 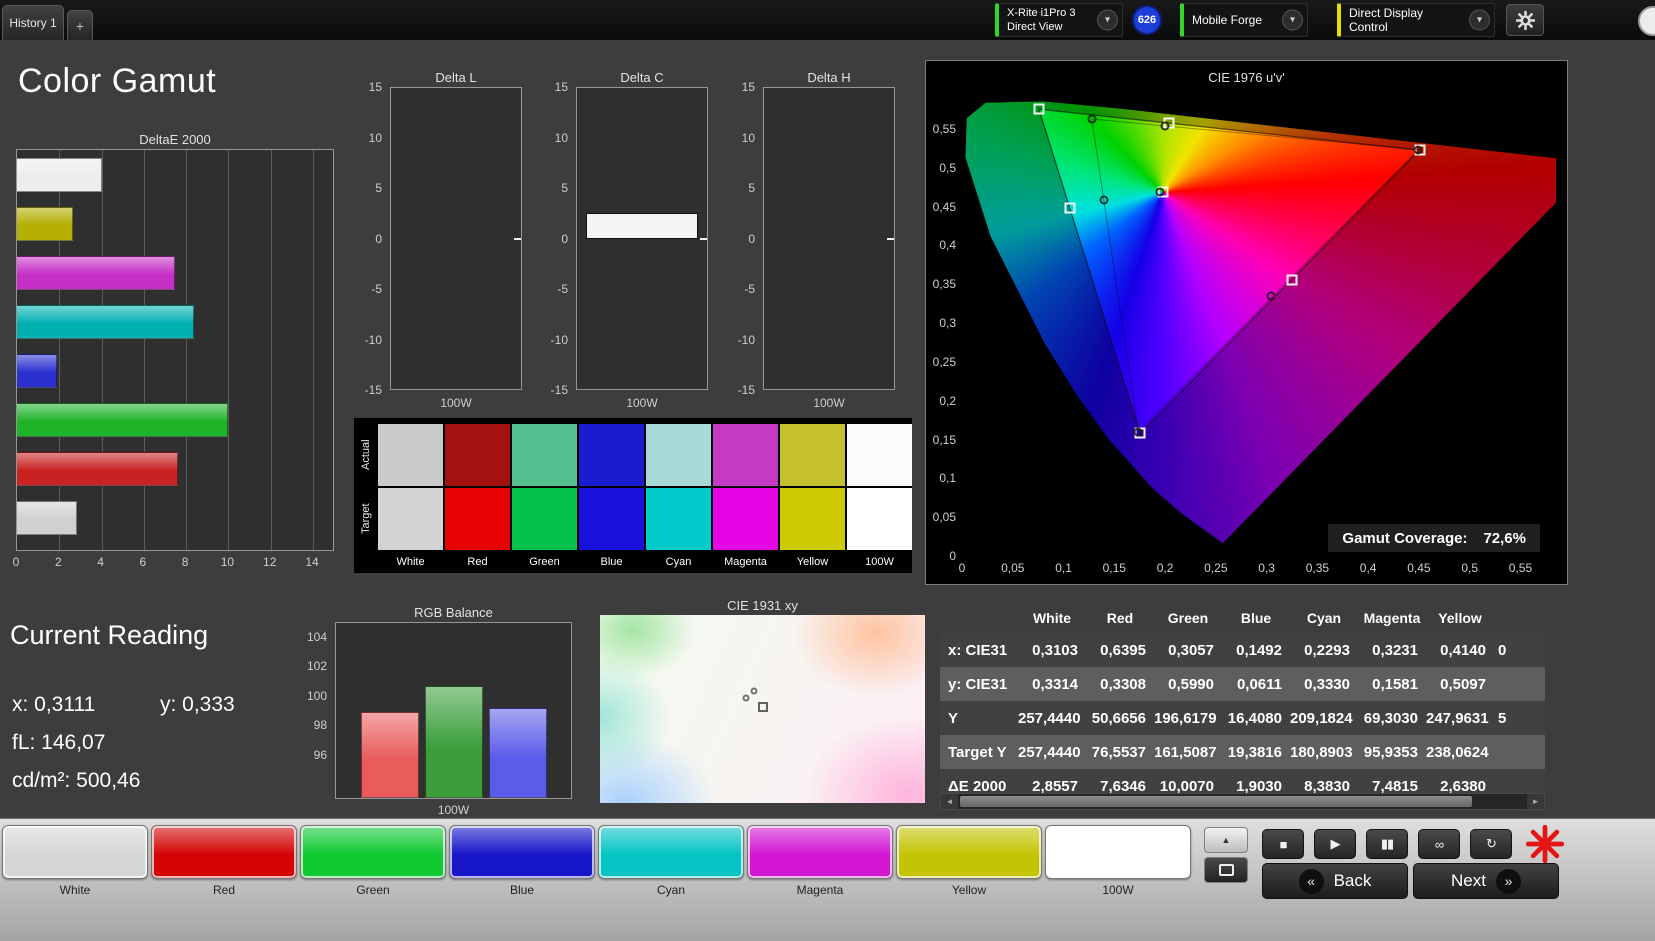 I want to click on swatch-label: Red, so click(x=477, y=562).